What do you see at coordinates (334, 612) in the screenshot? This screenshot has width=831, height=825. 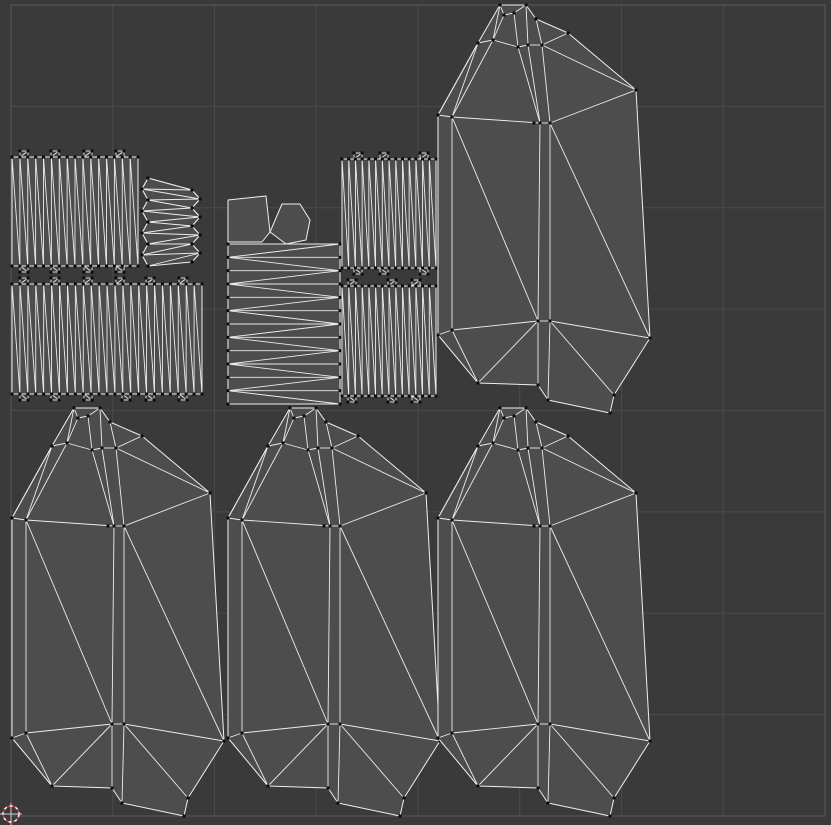 I see `blade-bottom-mid` at bounding box center [334, 612].